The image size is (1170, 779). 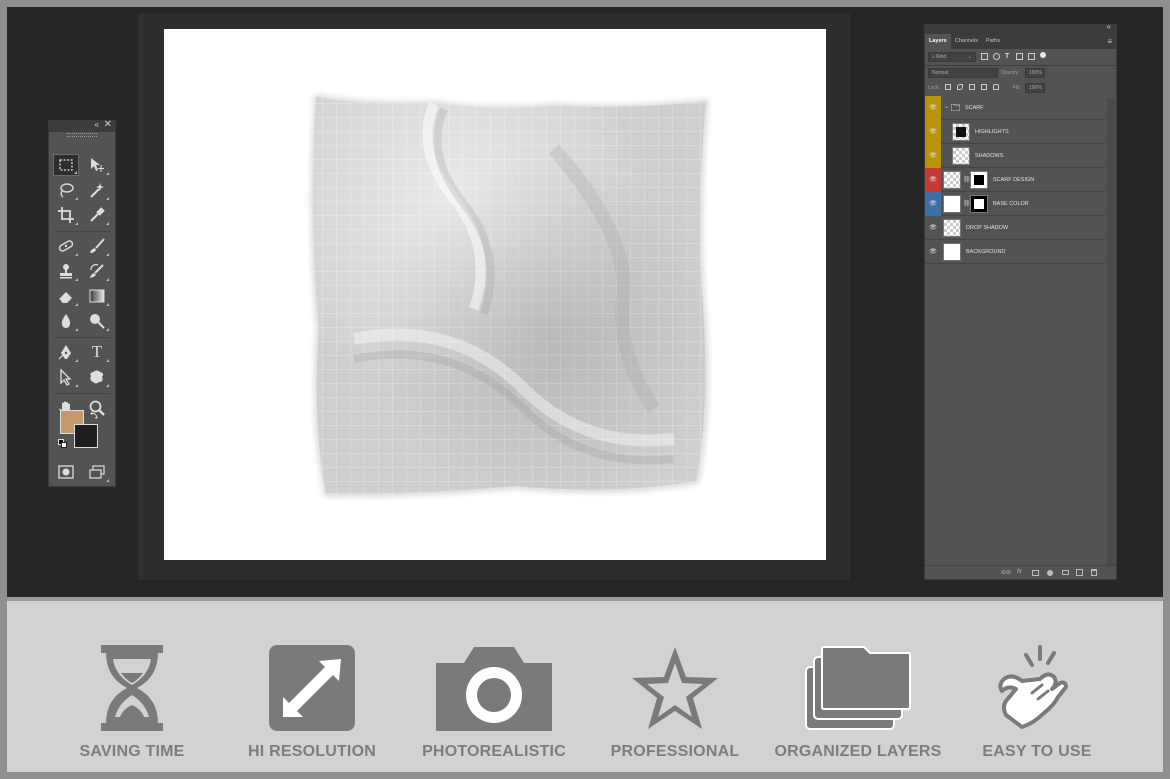 I want to click on feature-label: EASY TO USE, so click(x=1037, y=751).